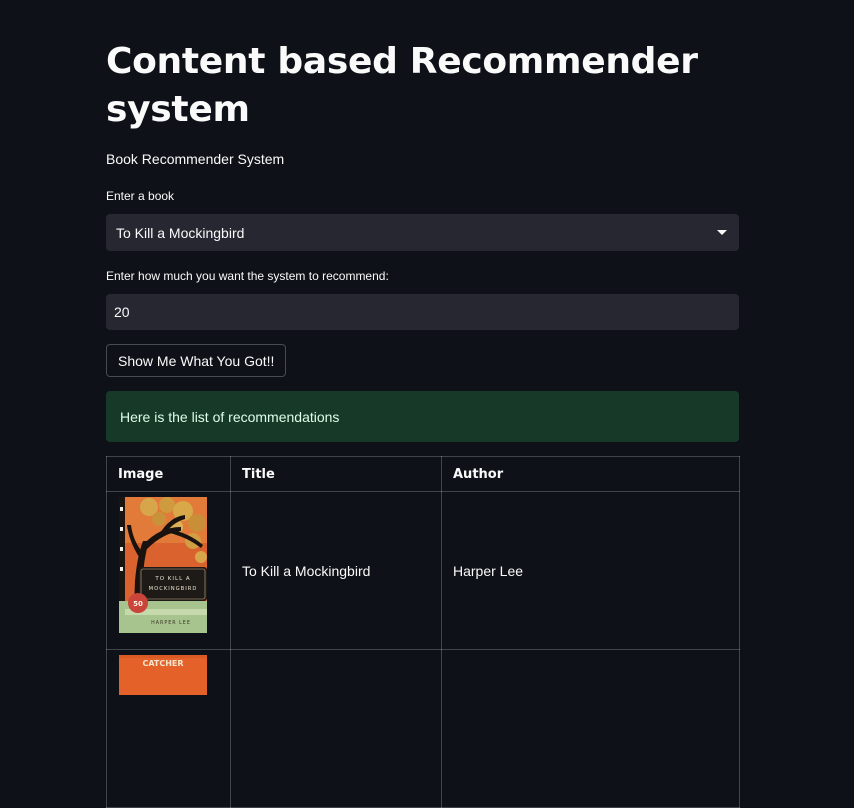 This screenshot has height=808, width=854. What do you see at coordinates (140, 196) in the screenshot?
I see `book-select-label: Enter a book` at bounding box center [140, 196].